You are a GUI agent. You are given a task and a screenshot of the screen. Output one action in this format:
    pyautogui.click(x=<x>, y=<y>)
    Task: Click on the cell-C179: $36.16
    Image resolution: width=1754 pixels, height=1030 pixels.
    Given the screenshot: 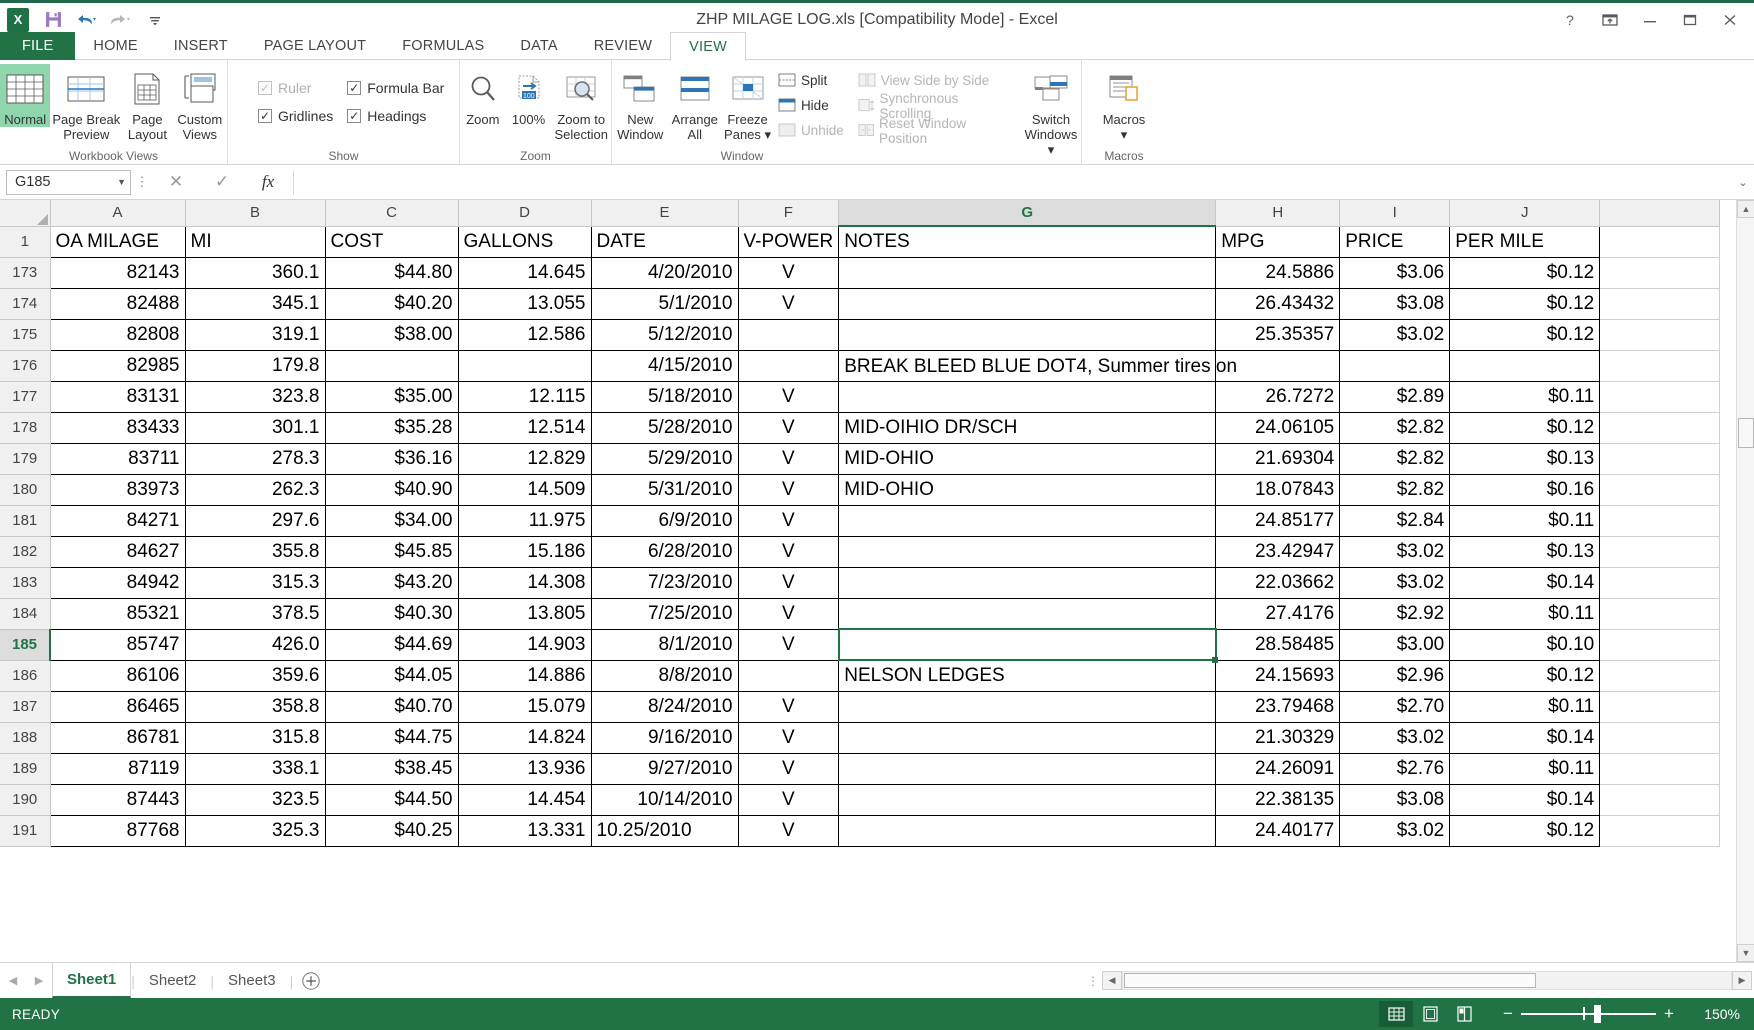 What is the action you would take?
    pyautogui.click(x=391, y=458)
    